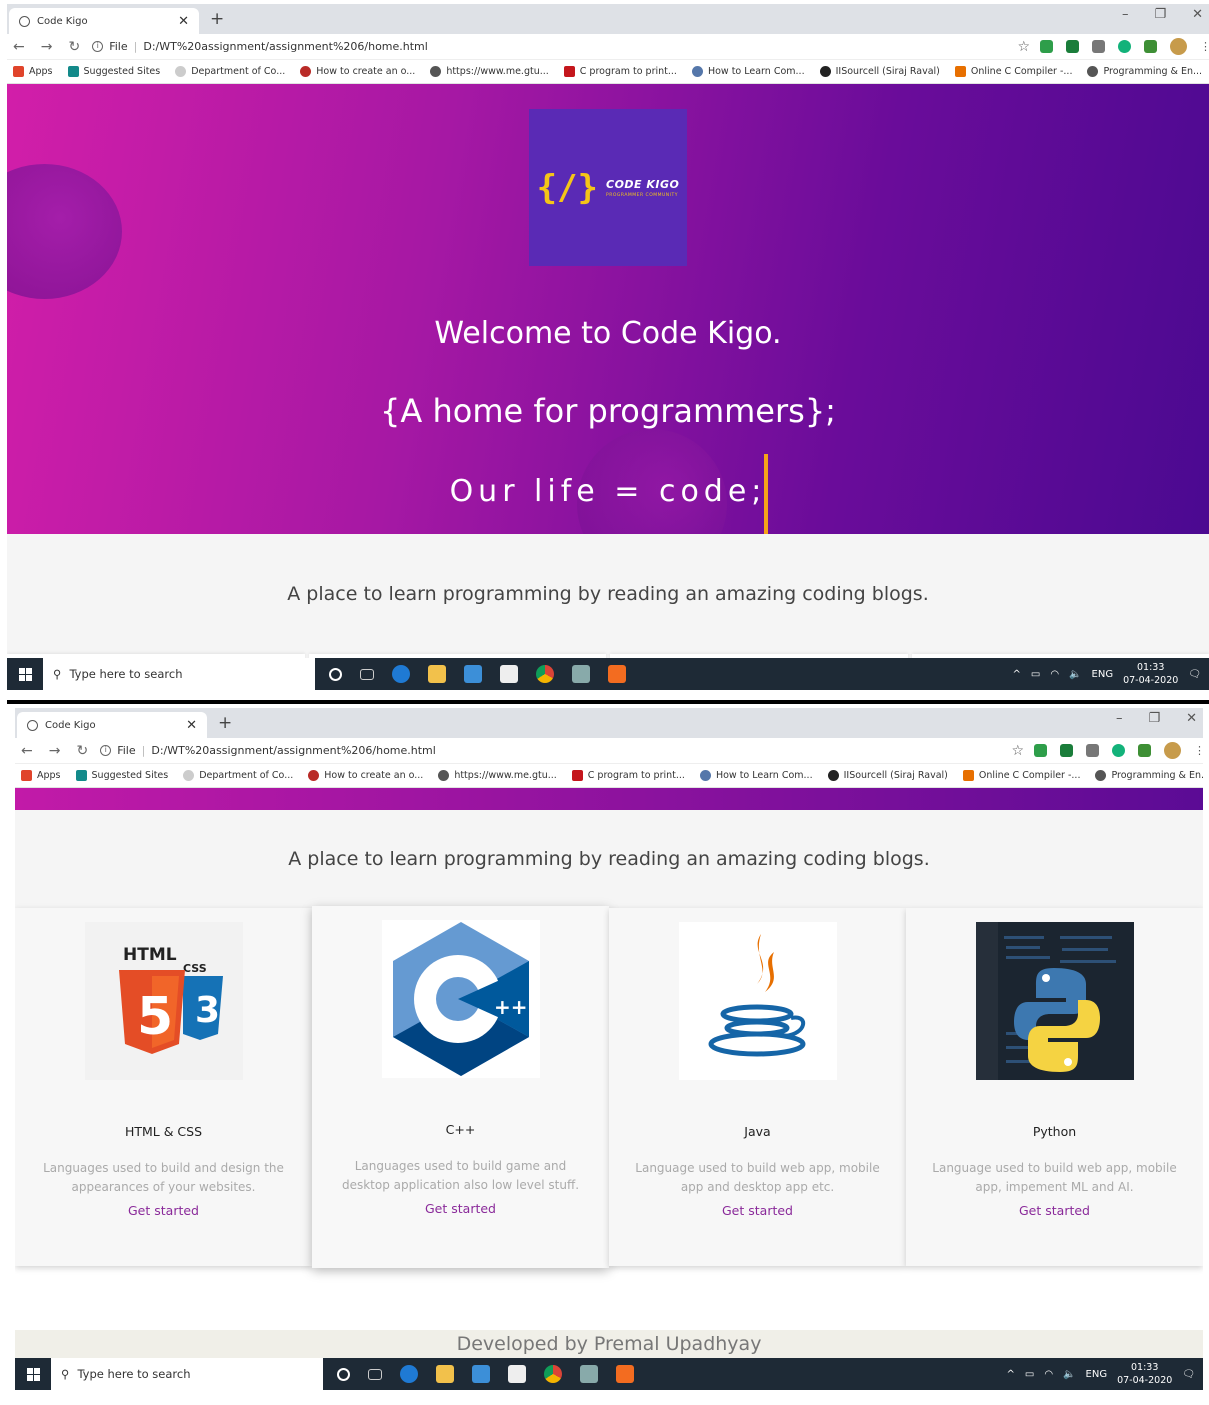 The width and height of the screenshot is (1209, 1405). What do you see at coordinates (1125, 14) in the screenshot?
I see `minimize-icon: –` at bounding box center [1125, 14].